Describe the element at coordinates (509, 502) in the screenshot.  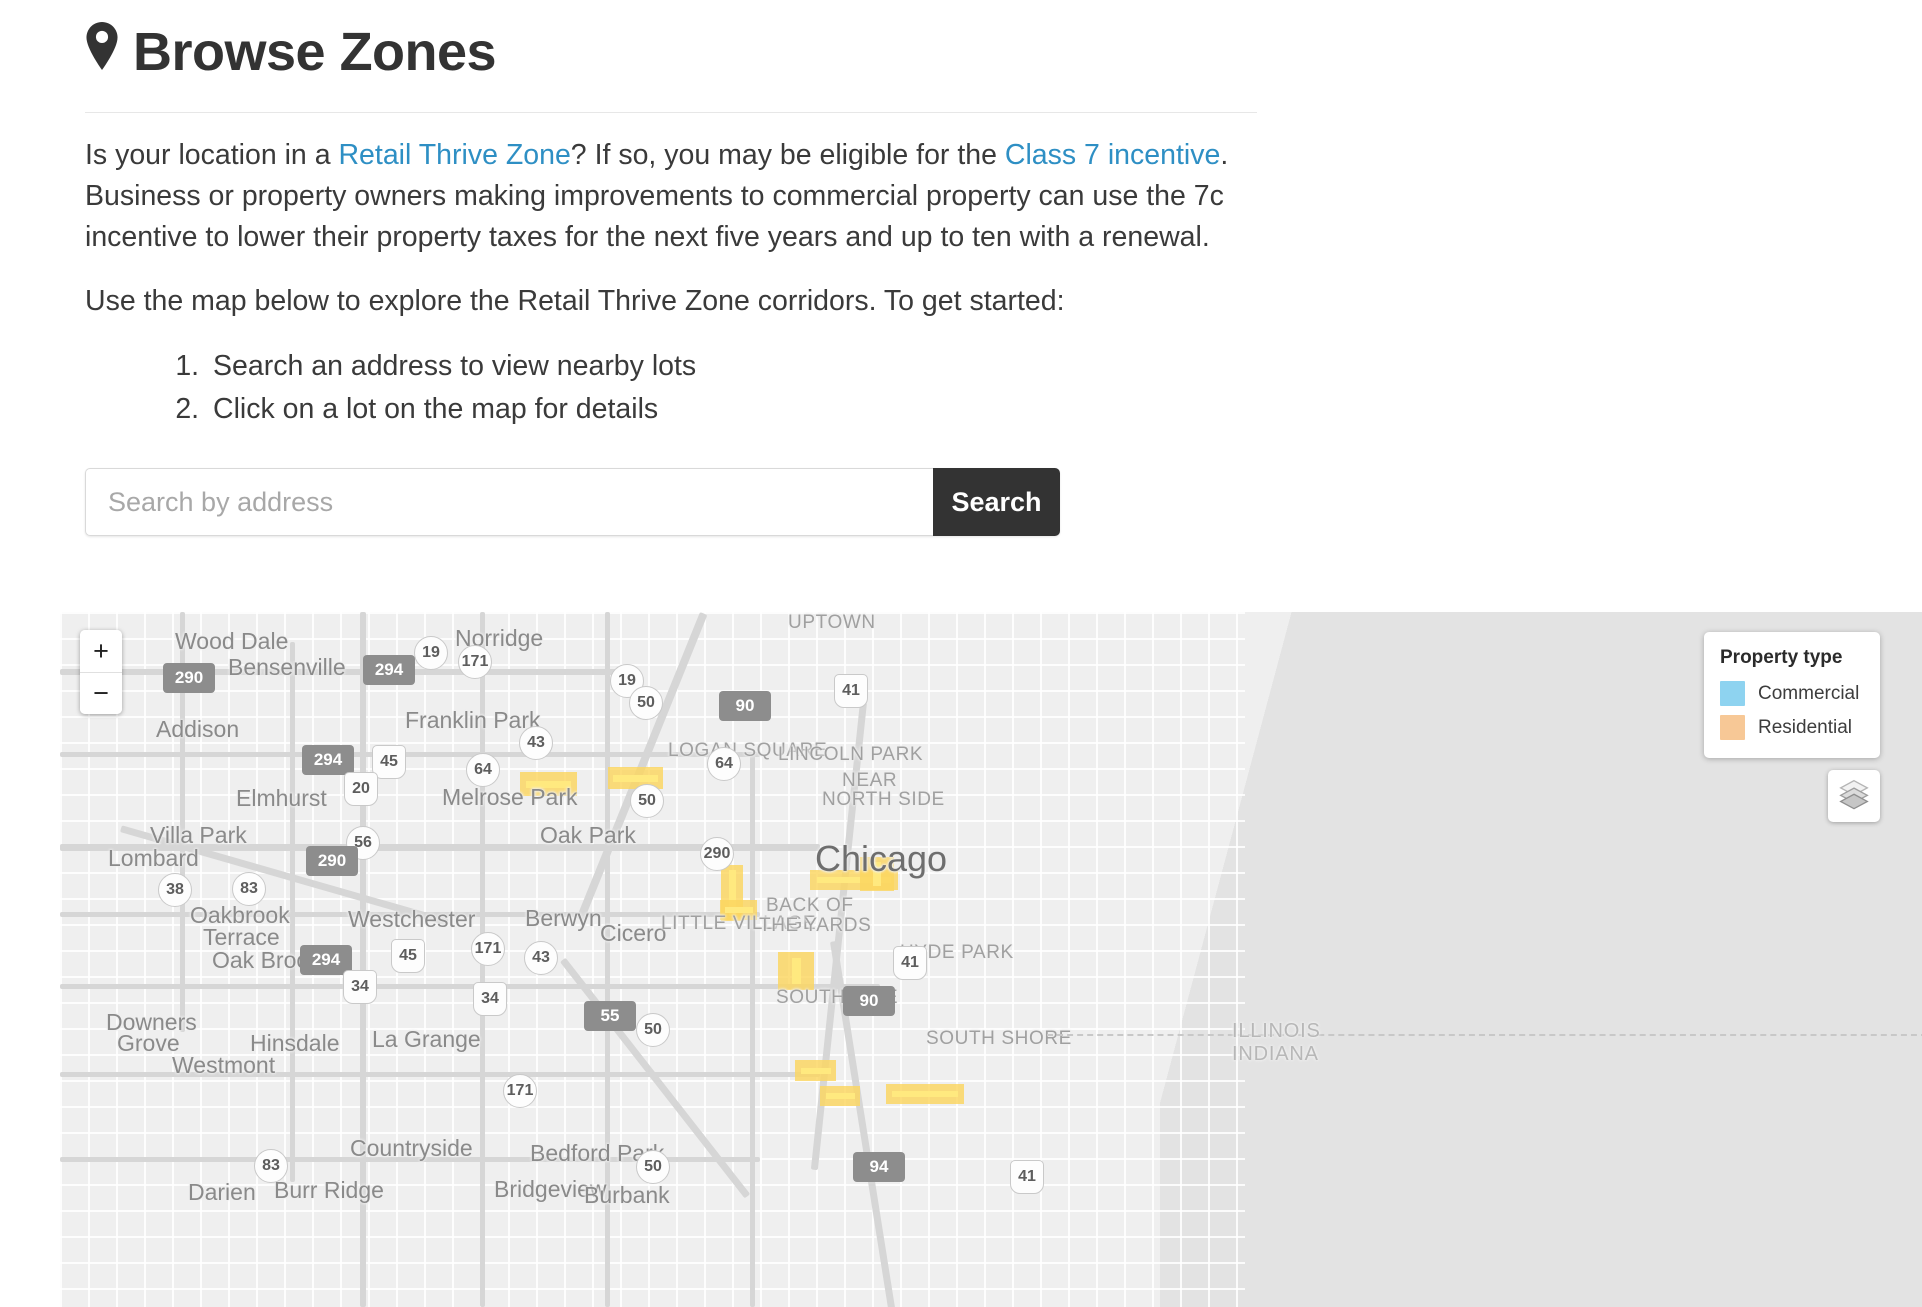
I see `search-input` at that location.